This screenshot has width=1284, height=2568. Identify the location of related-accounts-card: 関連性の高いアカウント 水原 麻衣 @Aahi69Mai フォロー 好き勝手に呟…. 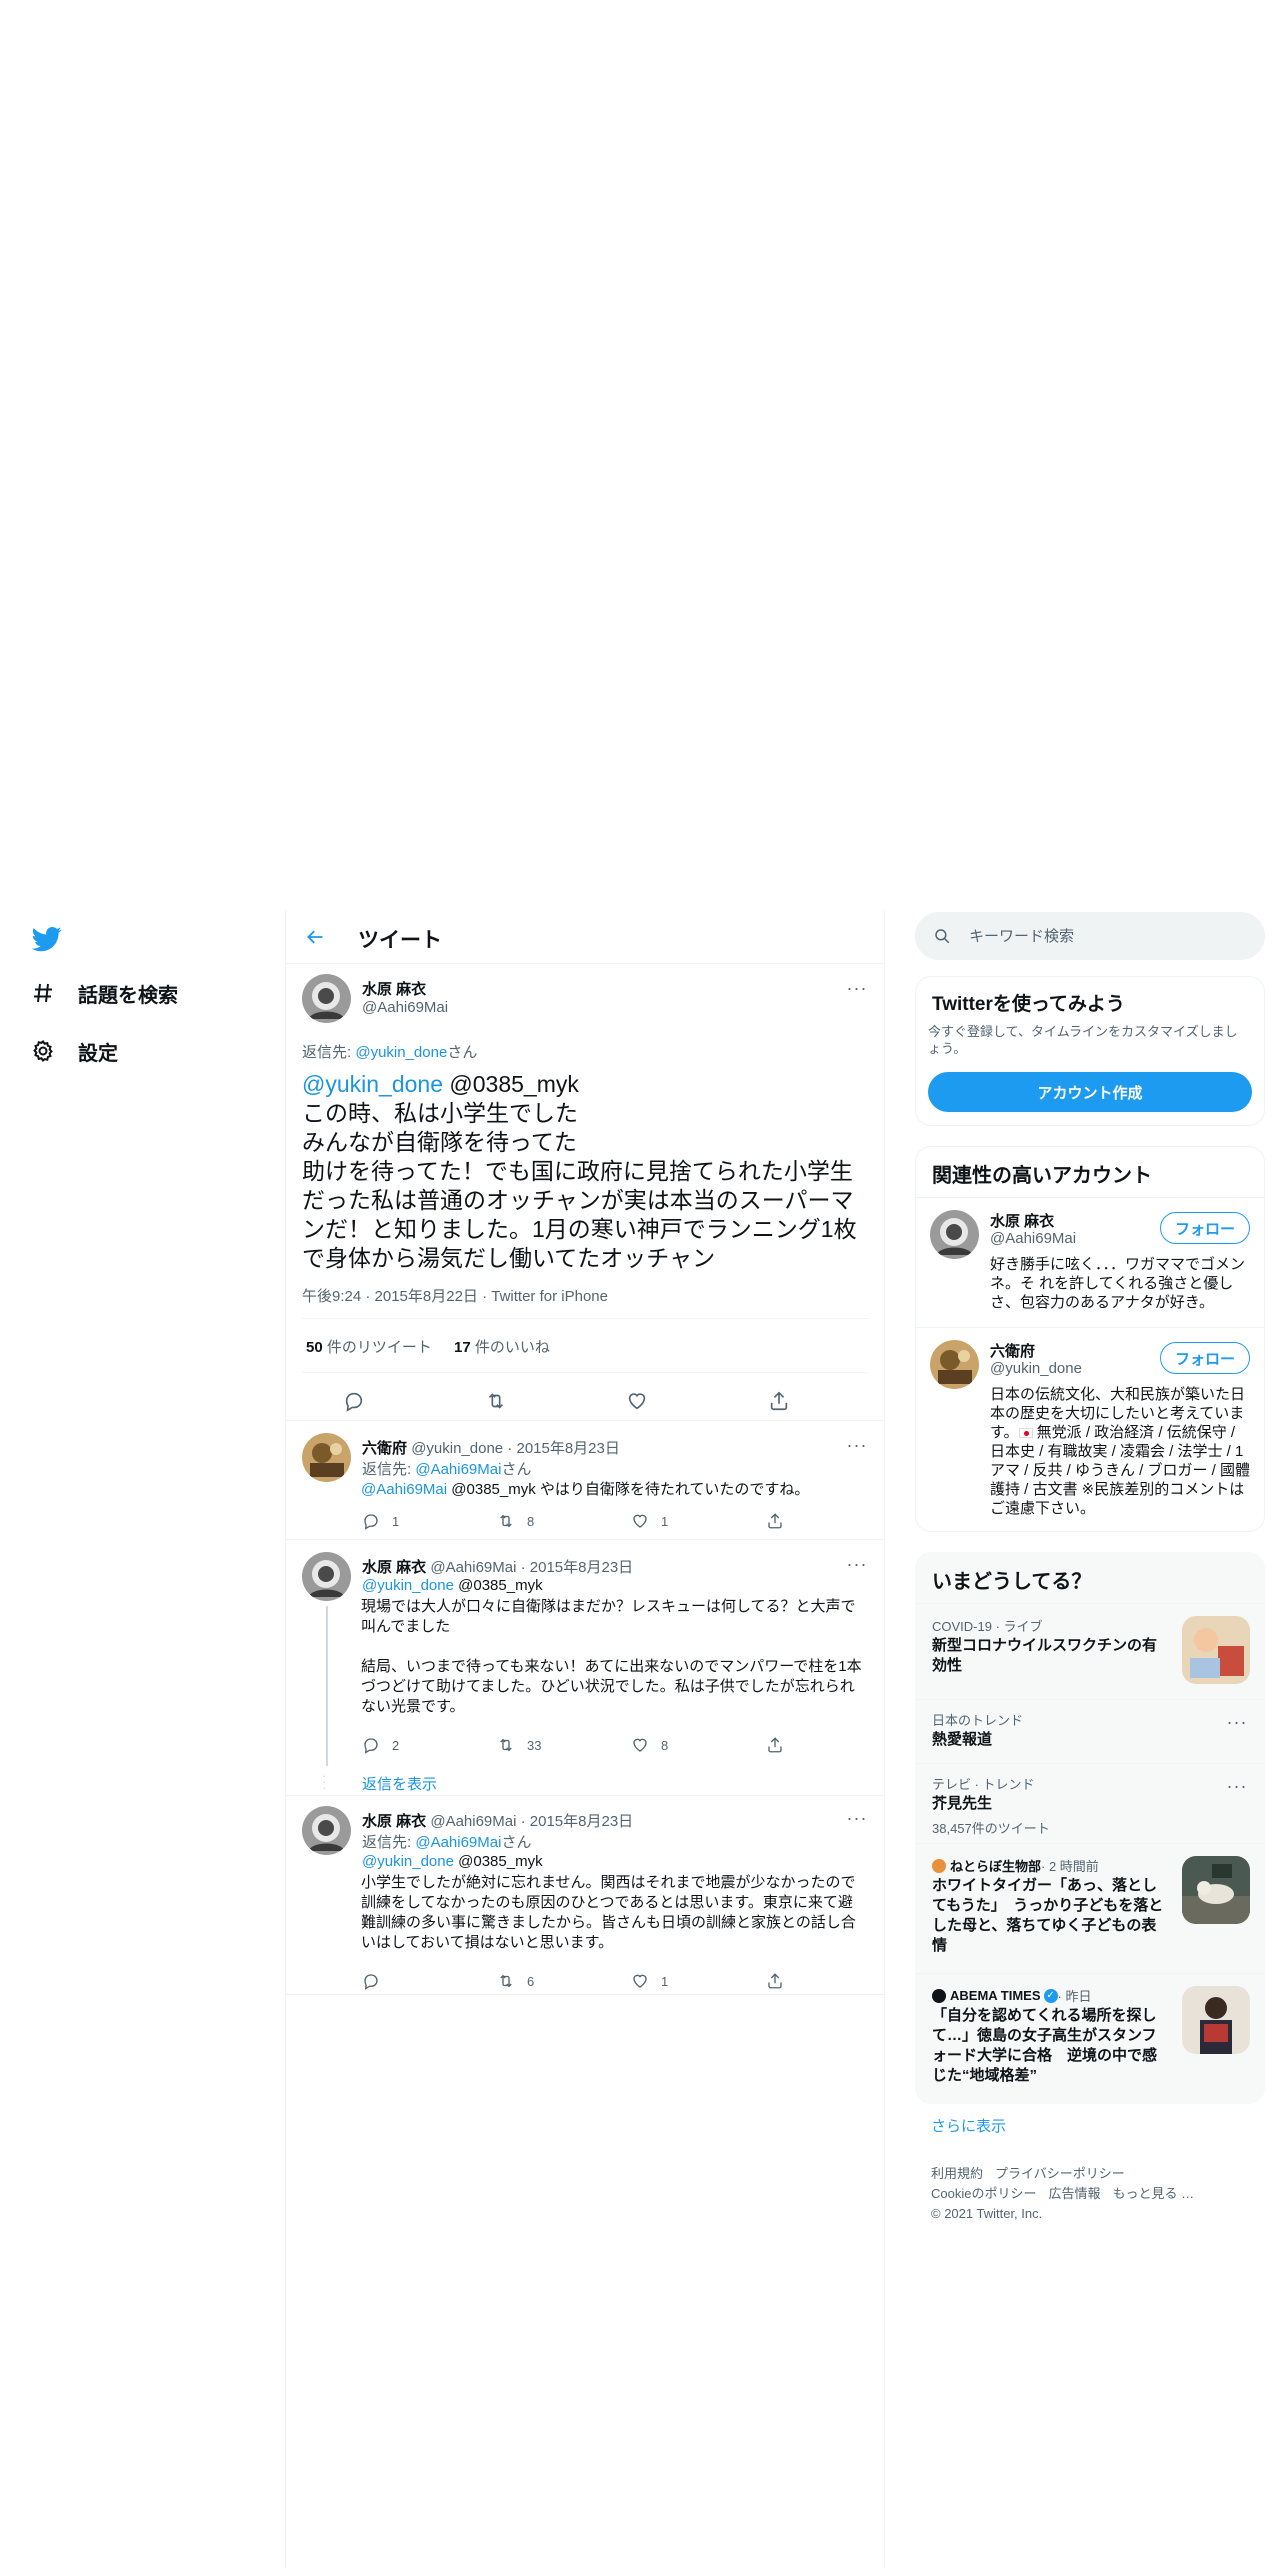
(1090, 1339).